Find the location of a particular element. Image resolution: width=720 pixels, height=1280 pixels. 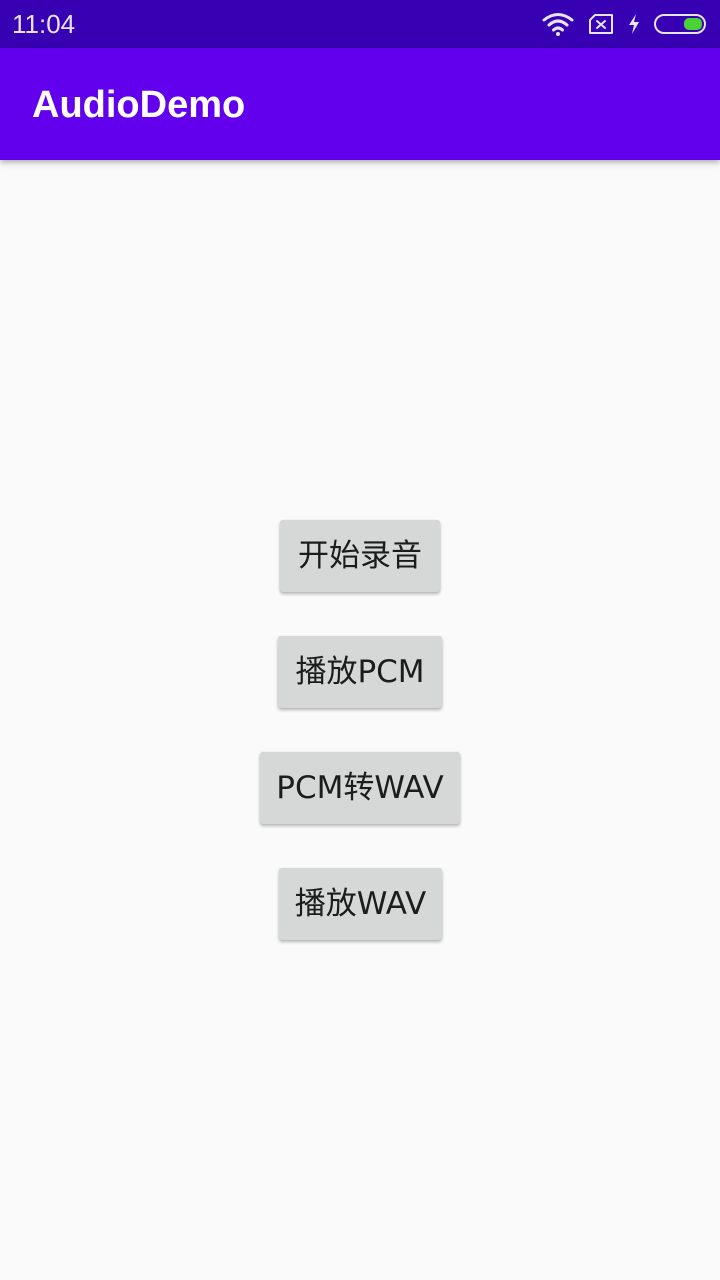

wifi-icon is located at coordinates (558, 24).